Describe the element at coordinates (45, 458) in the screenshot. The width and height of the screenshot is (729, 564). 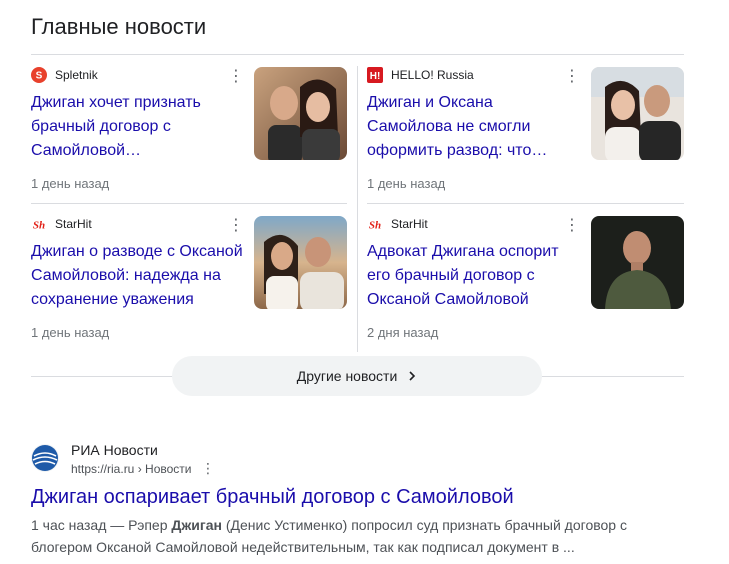
I see `ria-logo-icon` at that location.